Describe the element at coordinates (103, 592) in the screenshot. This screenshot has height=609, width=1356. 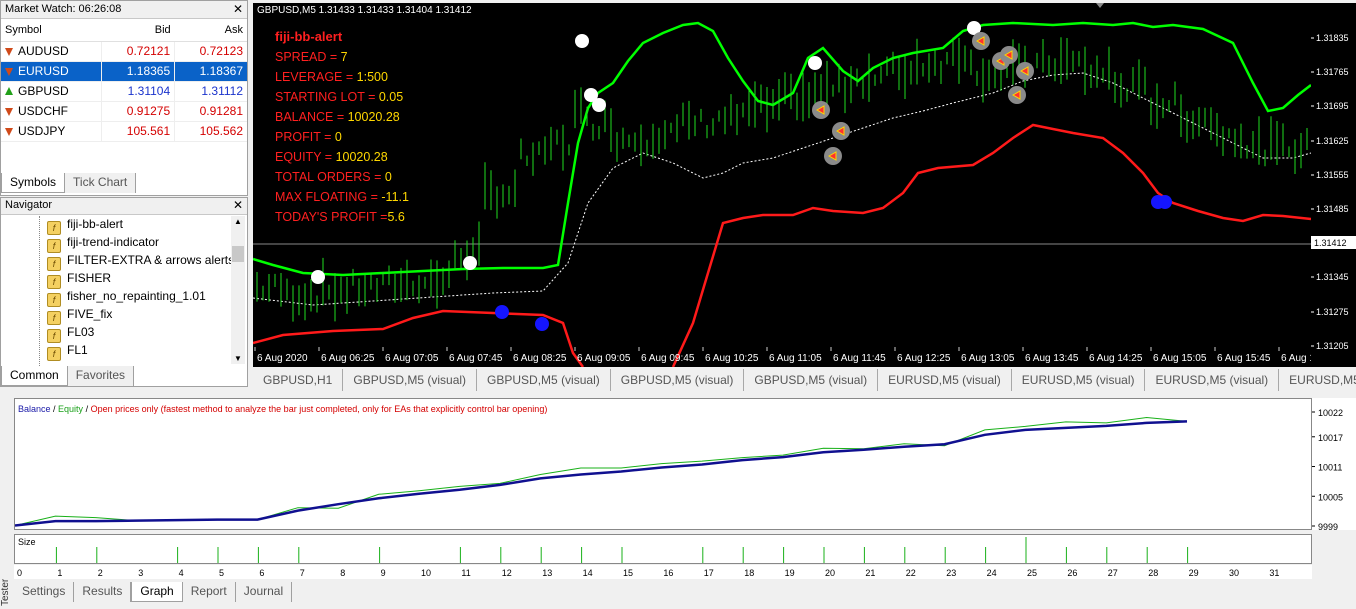
I see `tab-results: Results` at that location.